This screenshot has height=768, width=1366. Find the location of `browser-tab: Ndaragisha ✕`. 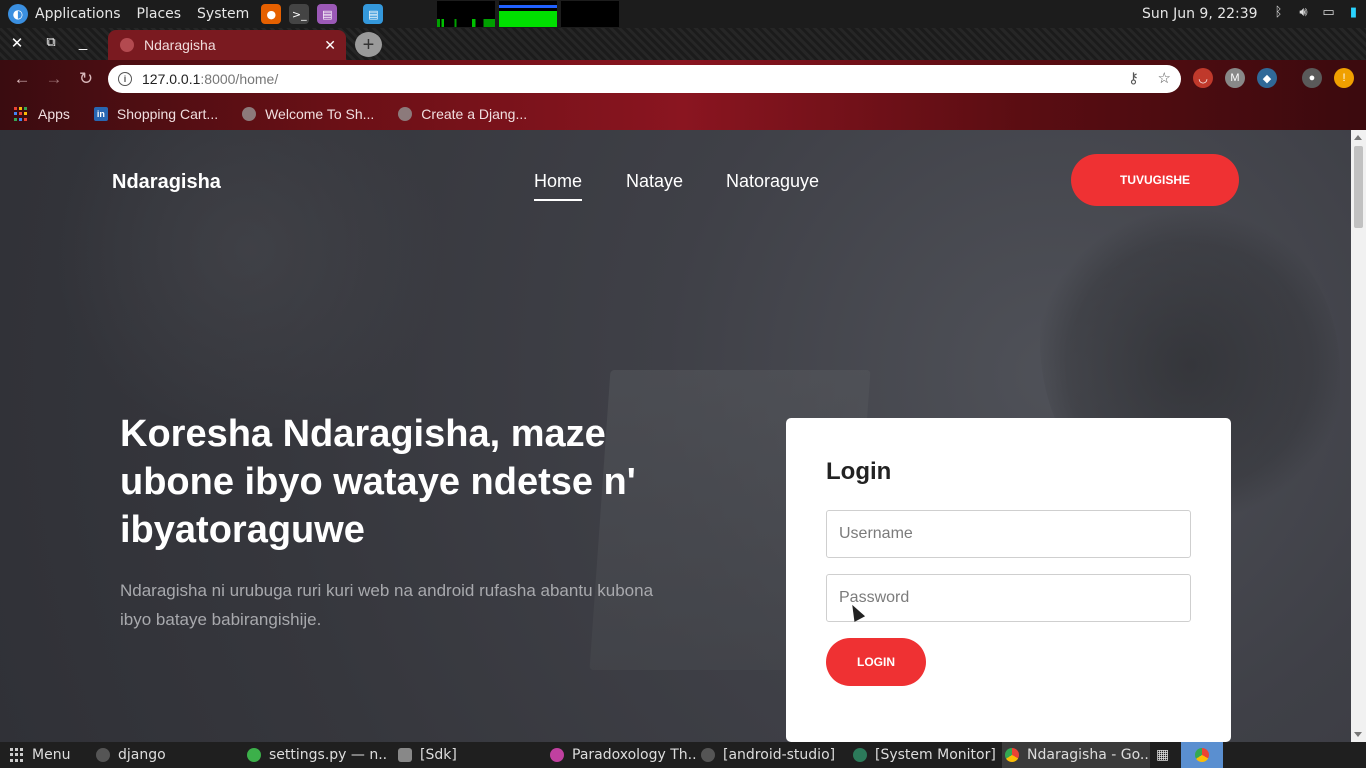

browser-tab: Ndaragisha ✕ is located at coordinates (227, 45).